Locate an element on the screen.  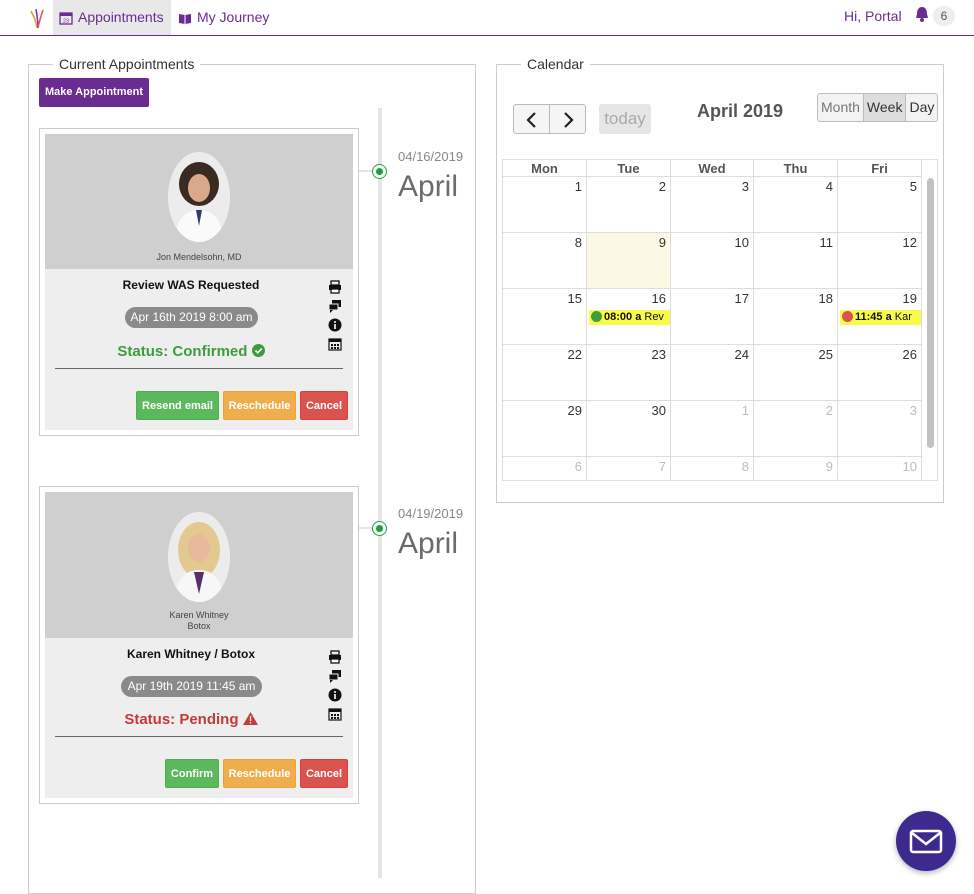
svg-text: 23 is located at coordinates (66, 21).